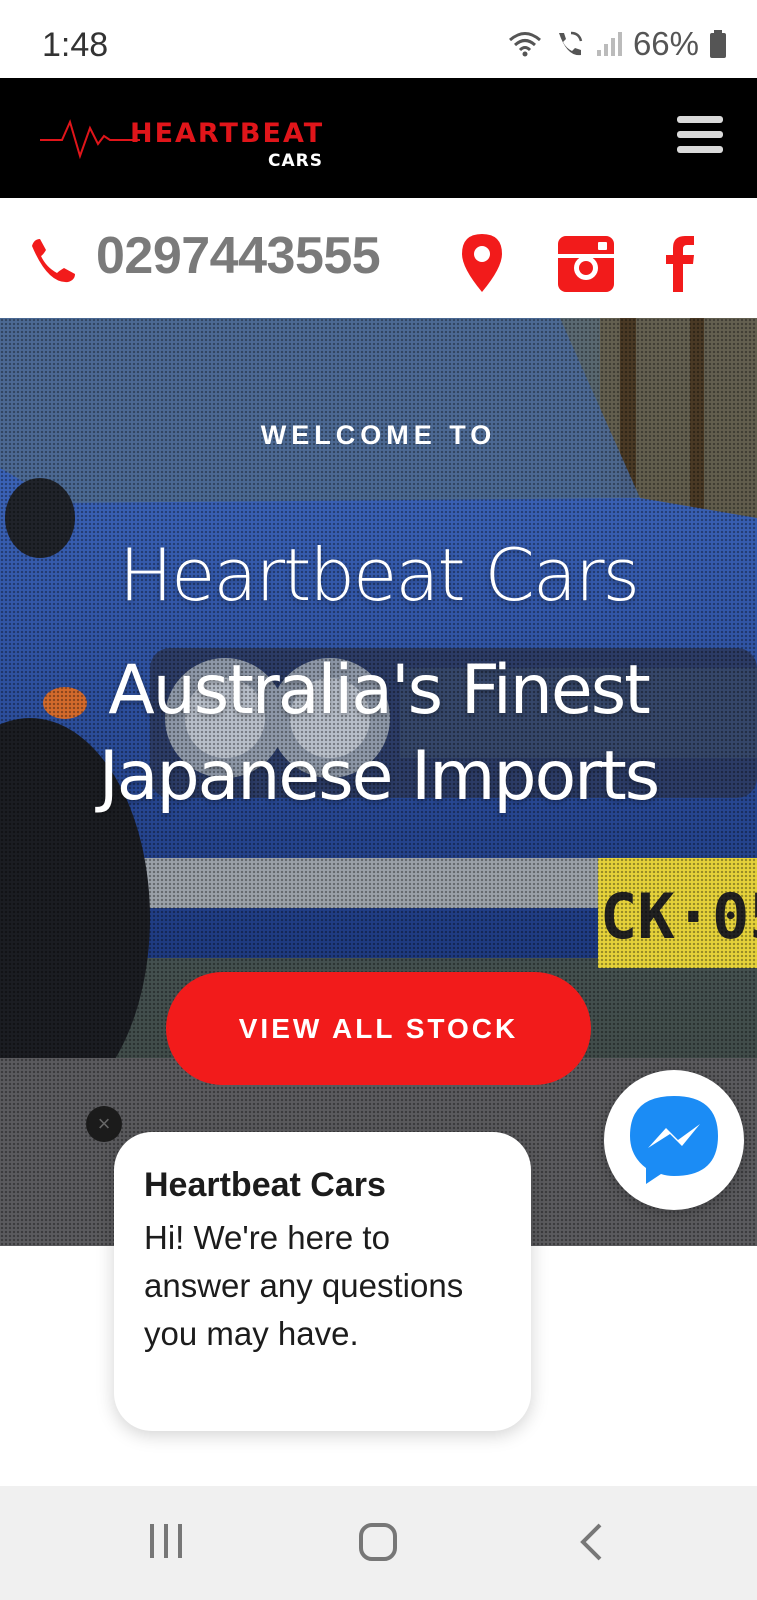 The image size is (757, 1600). What do you see at coordinates (525, 44) in the screenshot?
I see `wifi-icon` at bounding box center [525, 44].